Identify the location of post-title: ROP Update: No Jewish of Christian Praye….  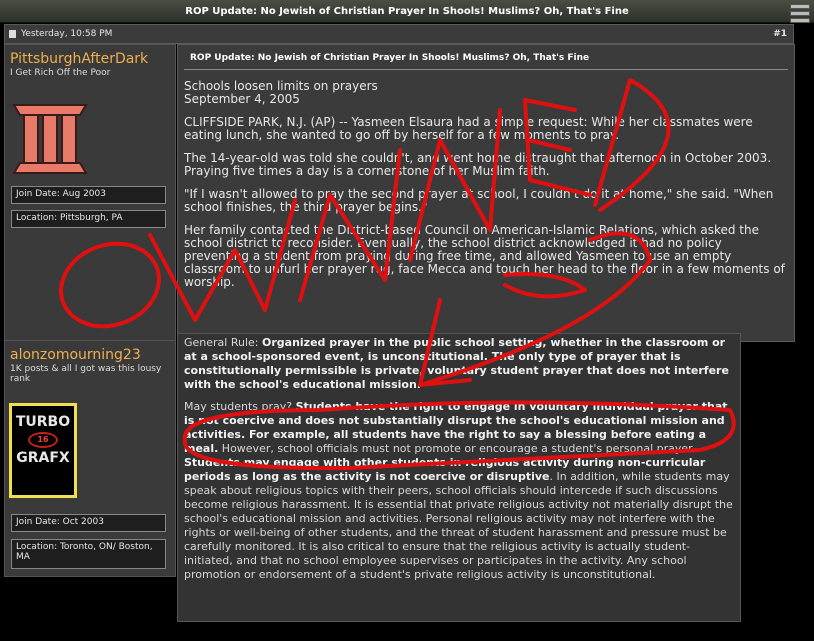
(486, 57).